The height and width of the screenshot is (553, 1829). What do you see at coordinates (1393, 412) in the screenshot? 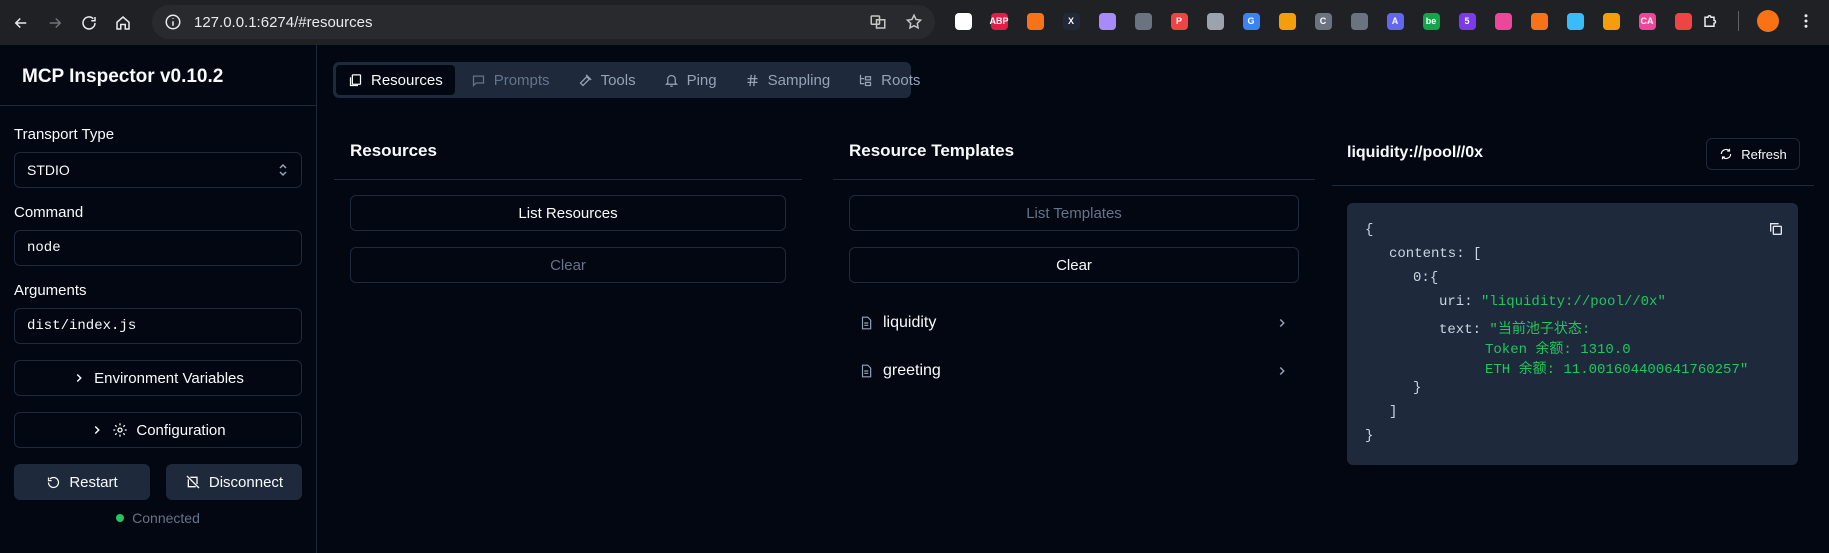
I see `json-bracket: ]` at bounding box center [1393, 412].